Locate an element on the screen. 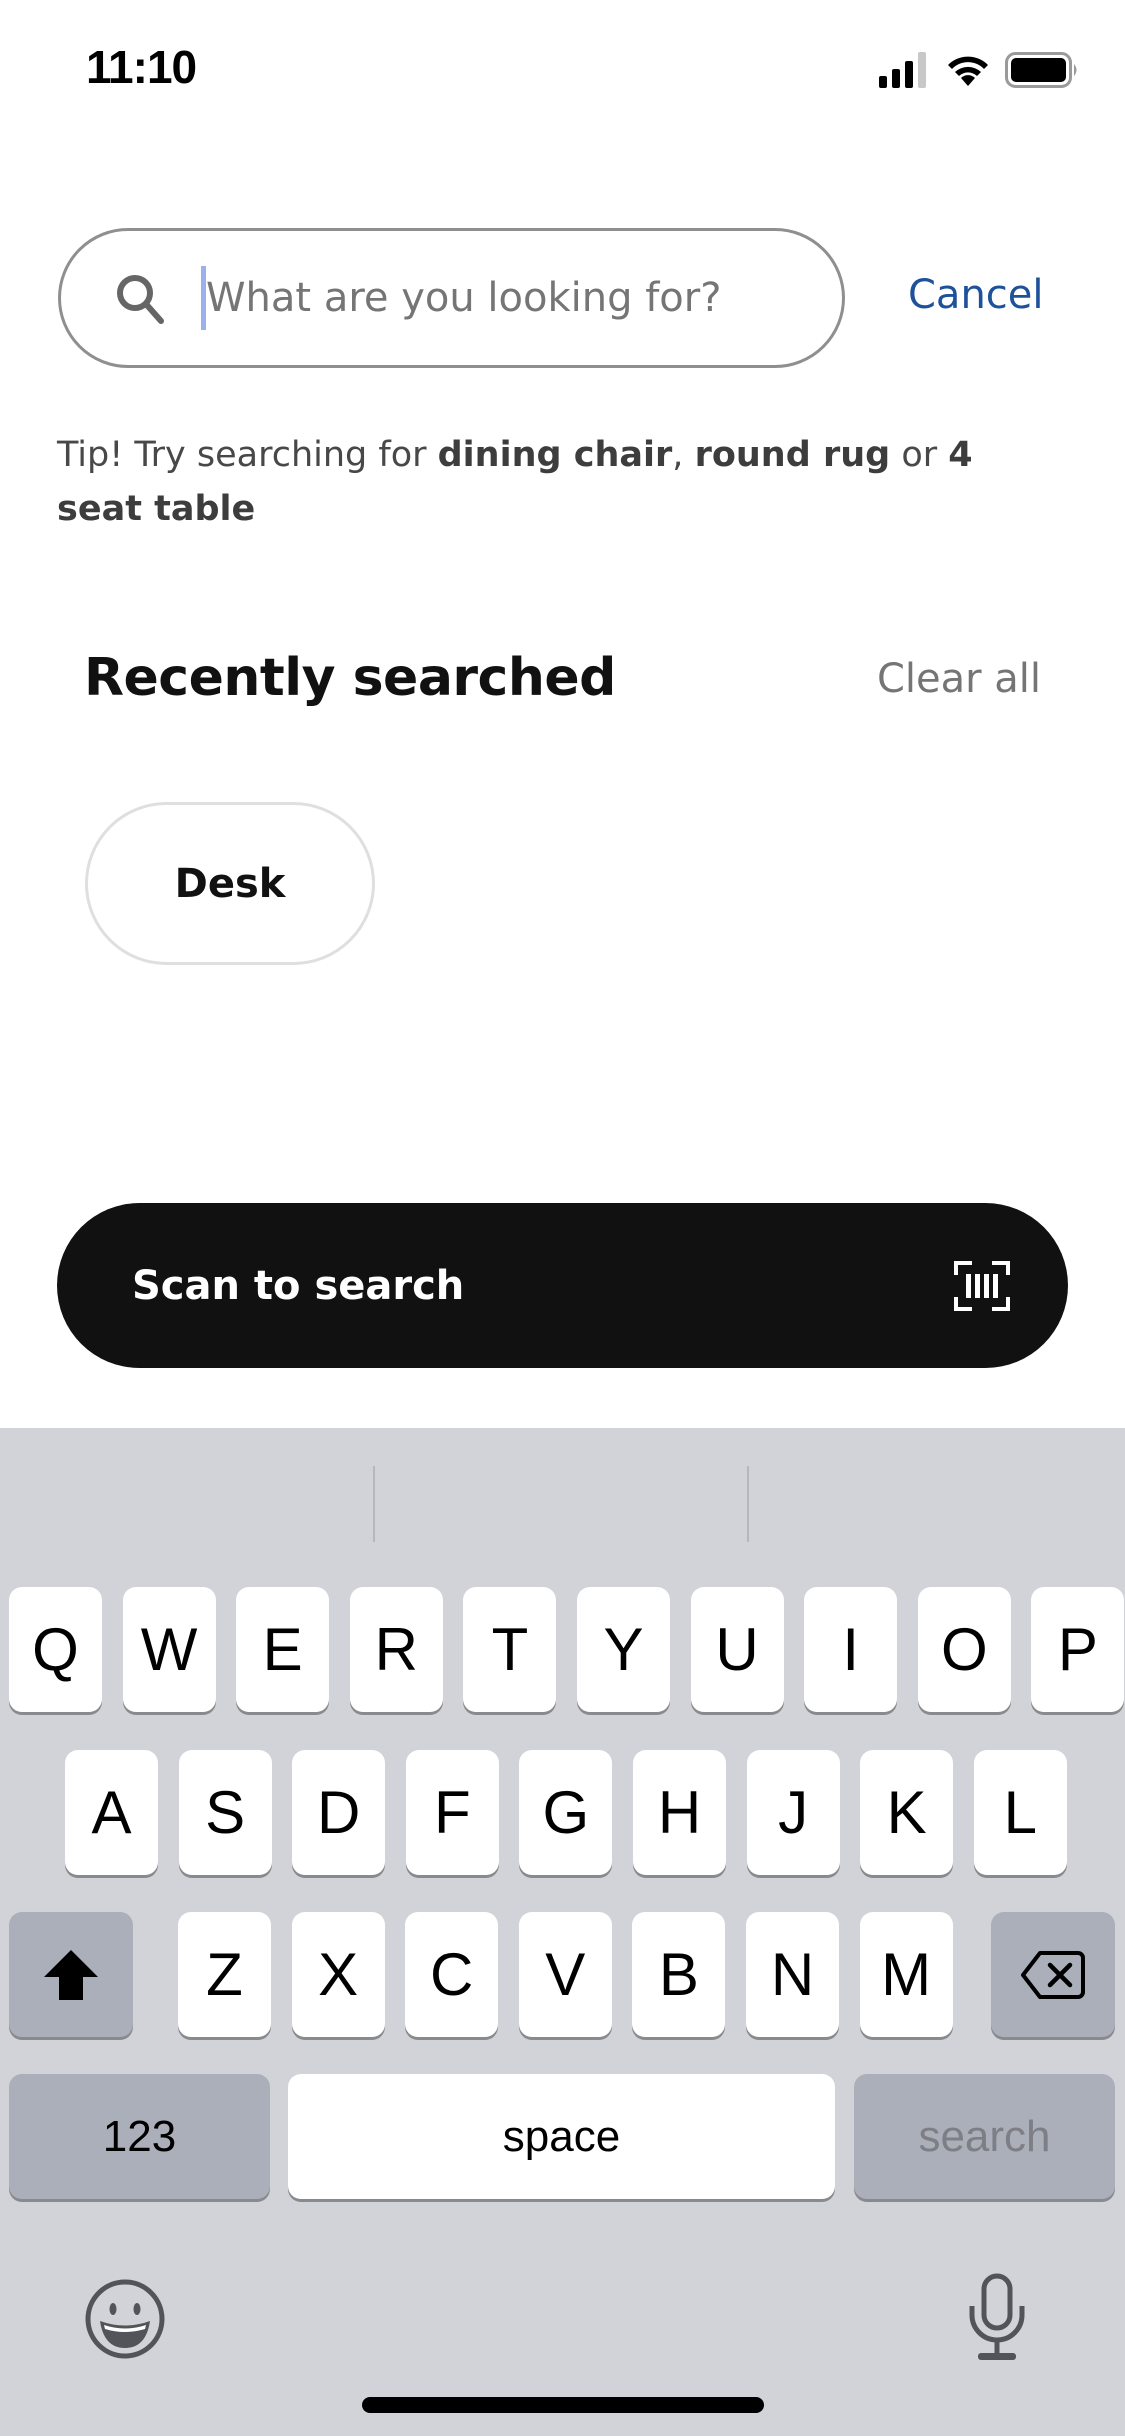  search-return-key: search is located at coordinates (984, 2136).